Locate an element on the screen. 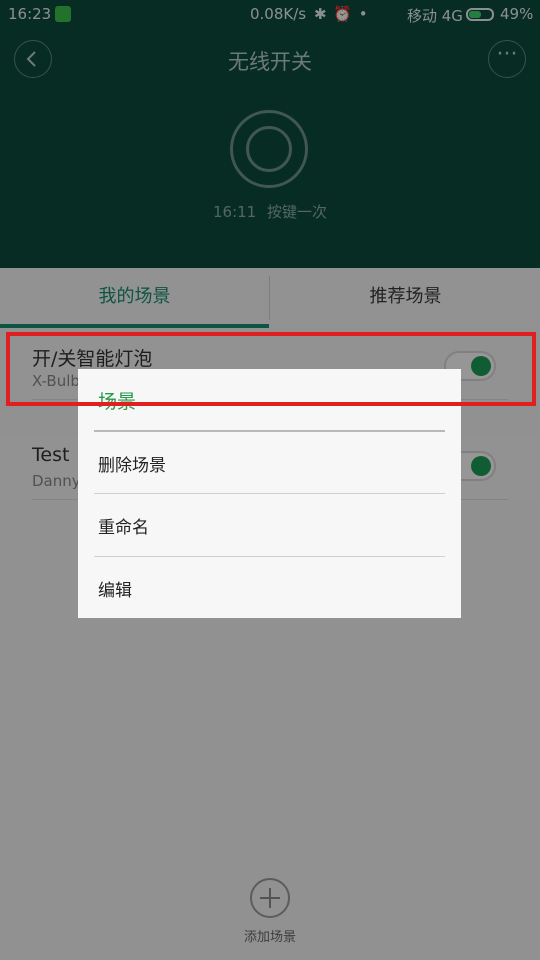 The image size is (540, 960). menu-item-delete-scene: 删除场景 is located at coordinates (269, 463).